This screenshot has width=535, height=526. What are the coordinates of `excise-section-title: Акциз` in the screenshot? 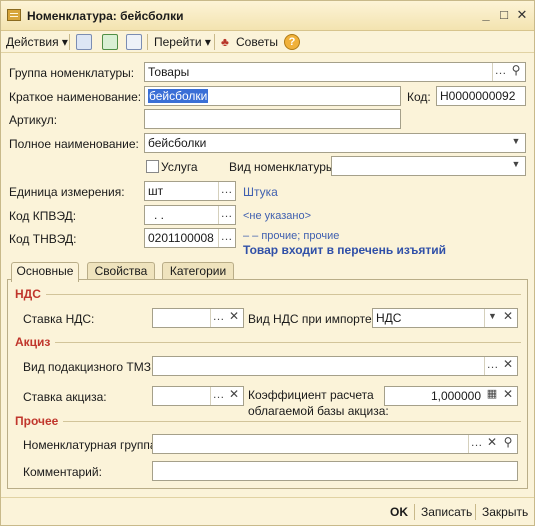 It's located at (33, 342).